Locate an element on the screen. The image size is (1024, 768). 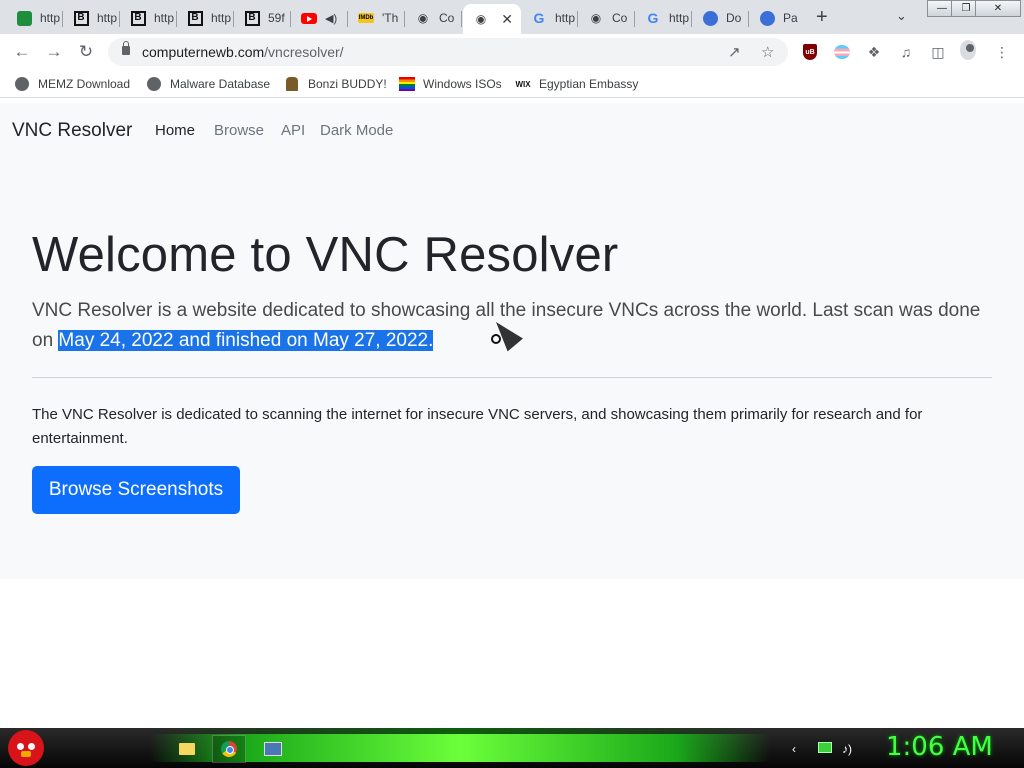
nav-dark-mode: Dark Mode is located at coordinates (356, 130).